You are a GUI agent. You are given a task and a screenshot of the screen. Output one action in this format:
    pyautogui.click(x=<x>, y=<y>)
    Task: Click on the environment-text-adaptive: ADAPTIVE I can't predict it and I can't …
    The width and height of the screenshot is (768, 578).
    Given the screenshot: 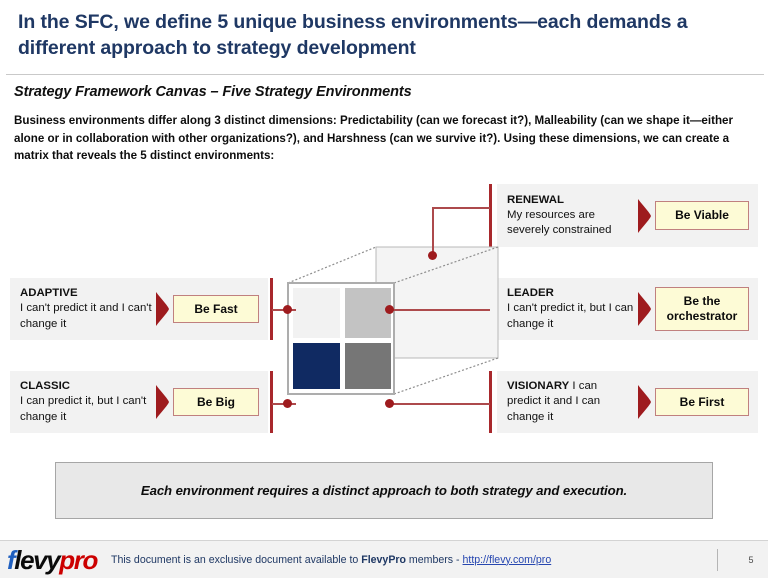 What is the action you would take?
    pyautogui.click(x=82, y=308)
    